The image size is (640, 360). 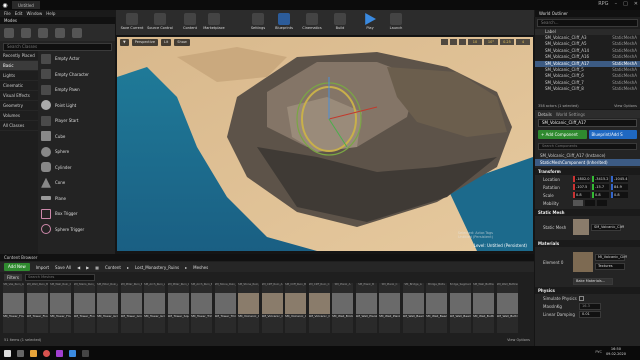 What do you see at coordinates (570, 114) in the screenshot?
I see `world-settings-tab: World Settings` at bounding box center [570, 114].